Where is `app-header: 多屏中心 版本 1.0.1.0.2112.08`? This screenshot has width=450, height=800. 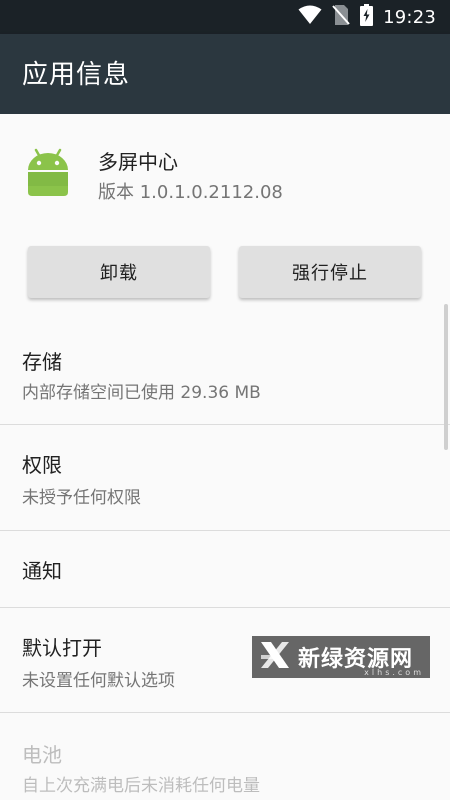
app-header: 多屏中心 版本 1.0.1.0.2112.08 is located at coordinates (225, 169).